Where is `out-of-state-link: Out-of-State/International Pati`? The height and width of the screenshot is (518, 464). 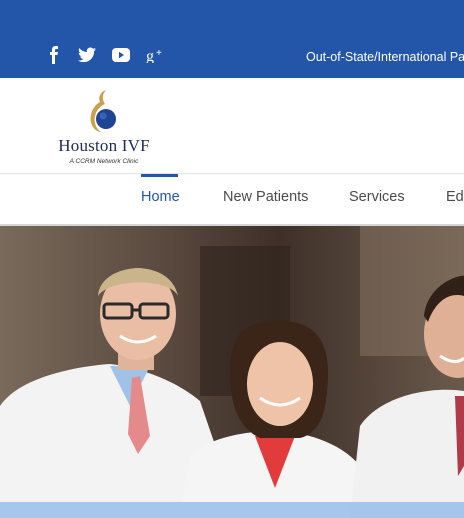 out-of-state-link: Out-of-State/International Pati is located at coordinates (385, 57).